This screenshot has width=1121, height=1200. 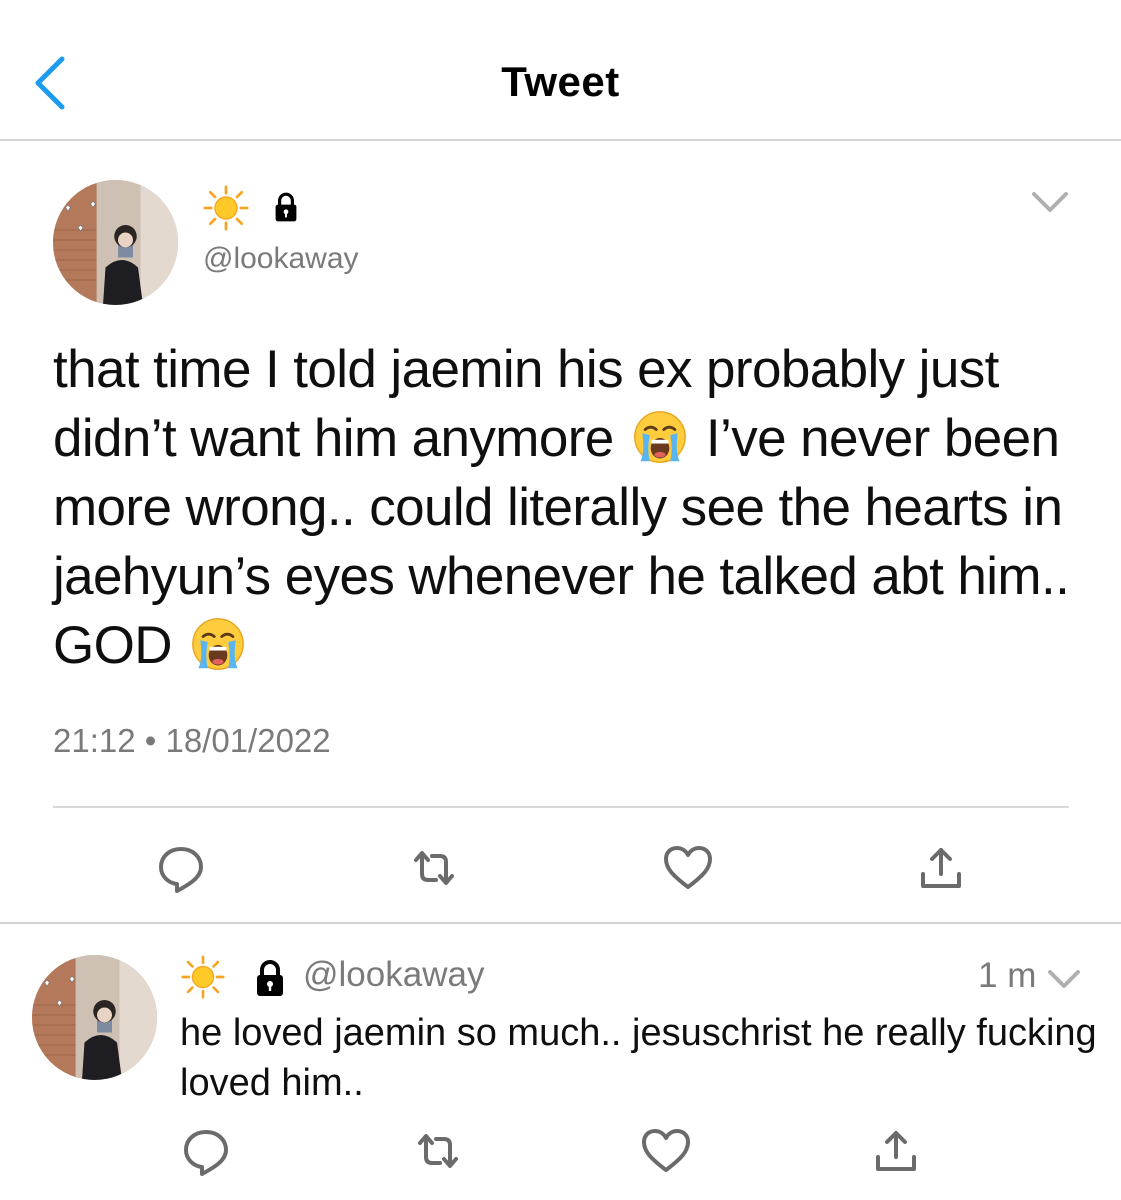 I want to click on reply-user-handle: @lookaway, so click(x=393, y=975).